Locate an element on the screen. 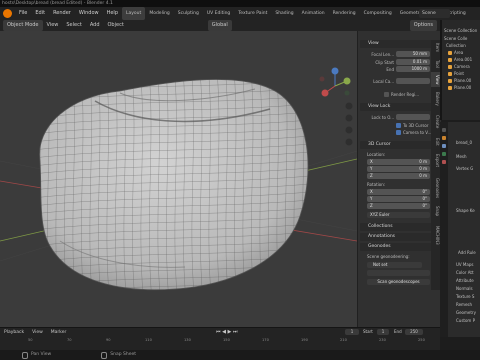 This screenshot has width=480, height=360. workspace-tab-shading: Shading is located at coordinates (284, 13).